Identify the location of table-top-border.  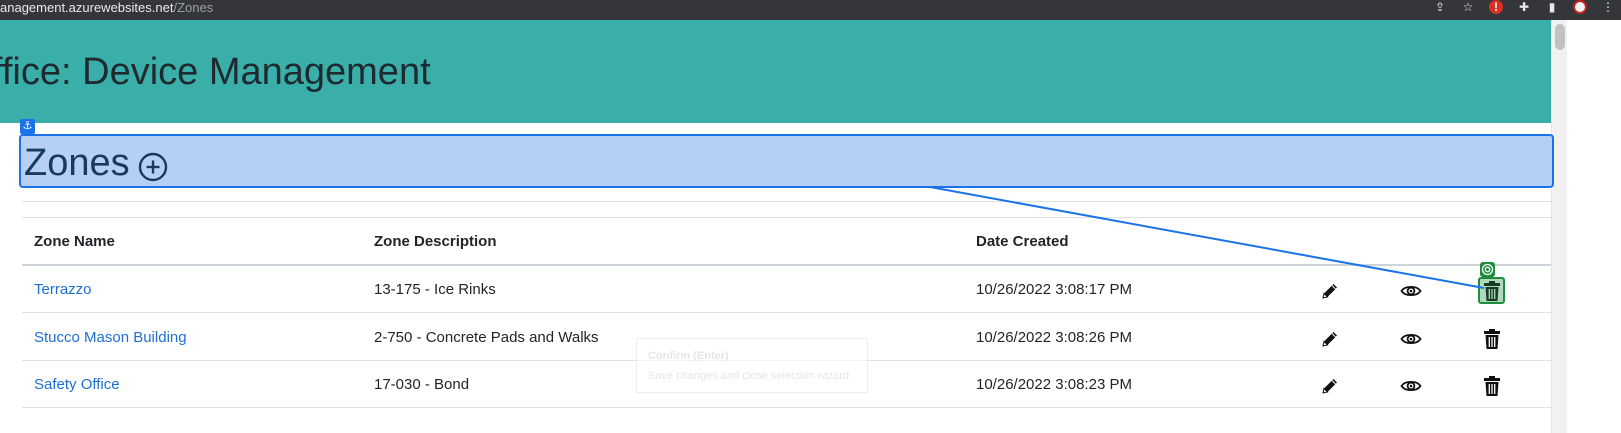
(786, 217).